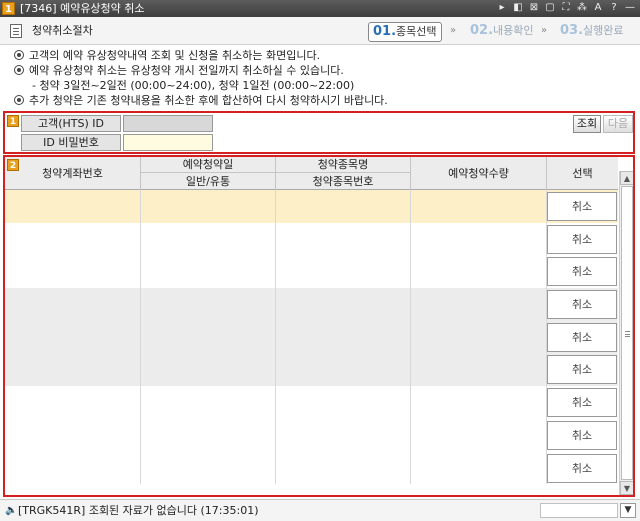  Describe the element at coordinates (320, 31) in the screenshot. I see `step-header: 청약취소절차 01.종목선택 » 02.내용확인 » 03.실행완료` at that location.